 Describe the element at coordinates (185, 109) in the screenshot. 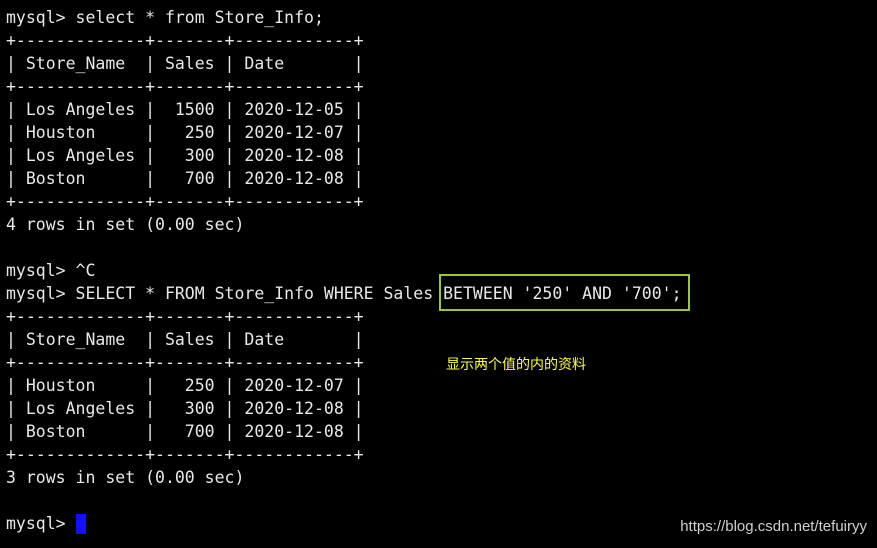

I see `terminal-line: | Los Angeles | 1500 | 2020-12-05 |` at that location.